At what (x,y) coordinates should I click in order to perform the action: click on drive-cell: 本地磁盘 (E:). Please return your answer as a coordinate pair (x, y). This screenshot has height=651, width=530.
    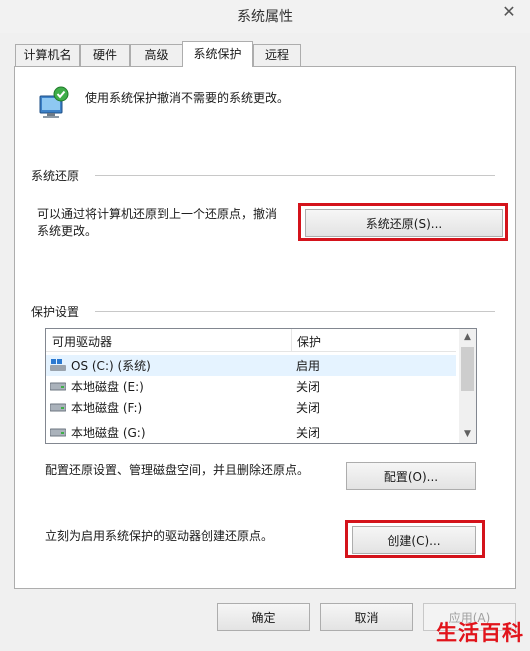
    Looking at the image, I should click on (97, 386).